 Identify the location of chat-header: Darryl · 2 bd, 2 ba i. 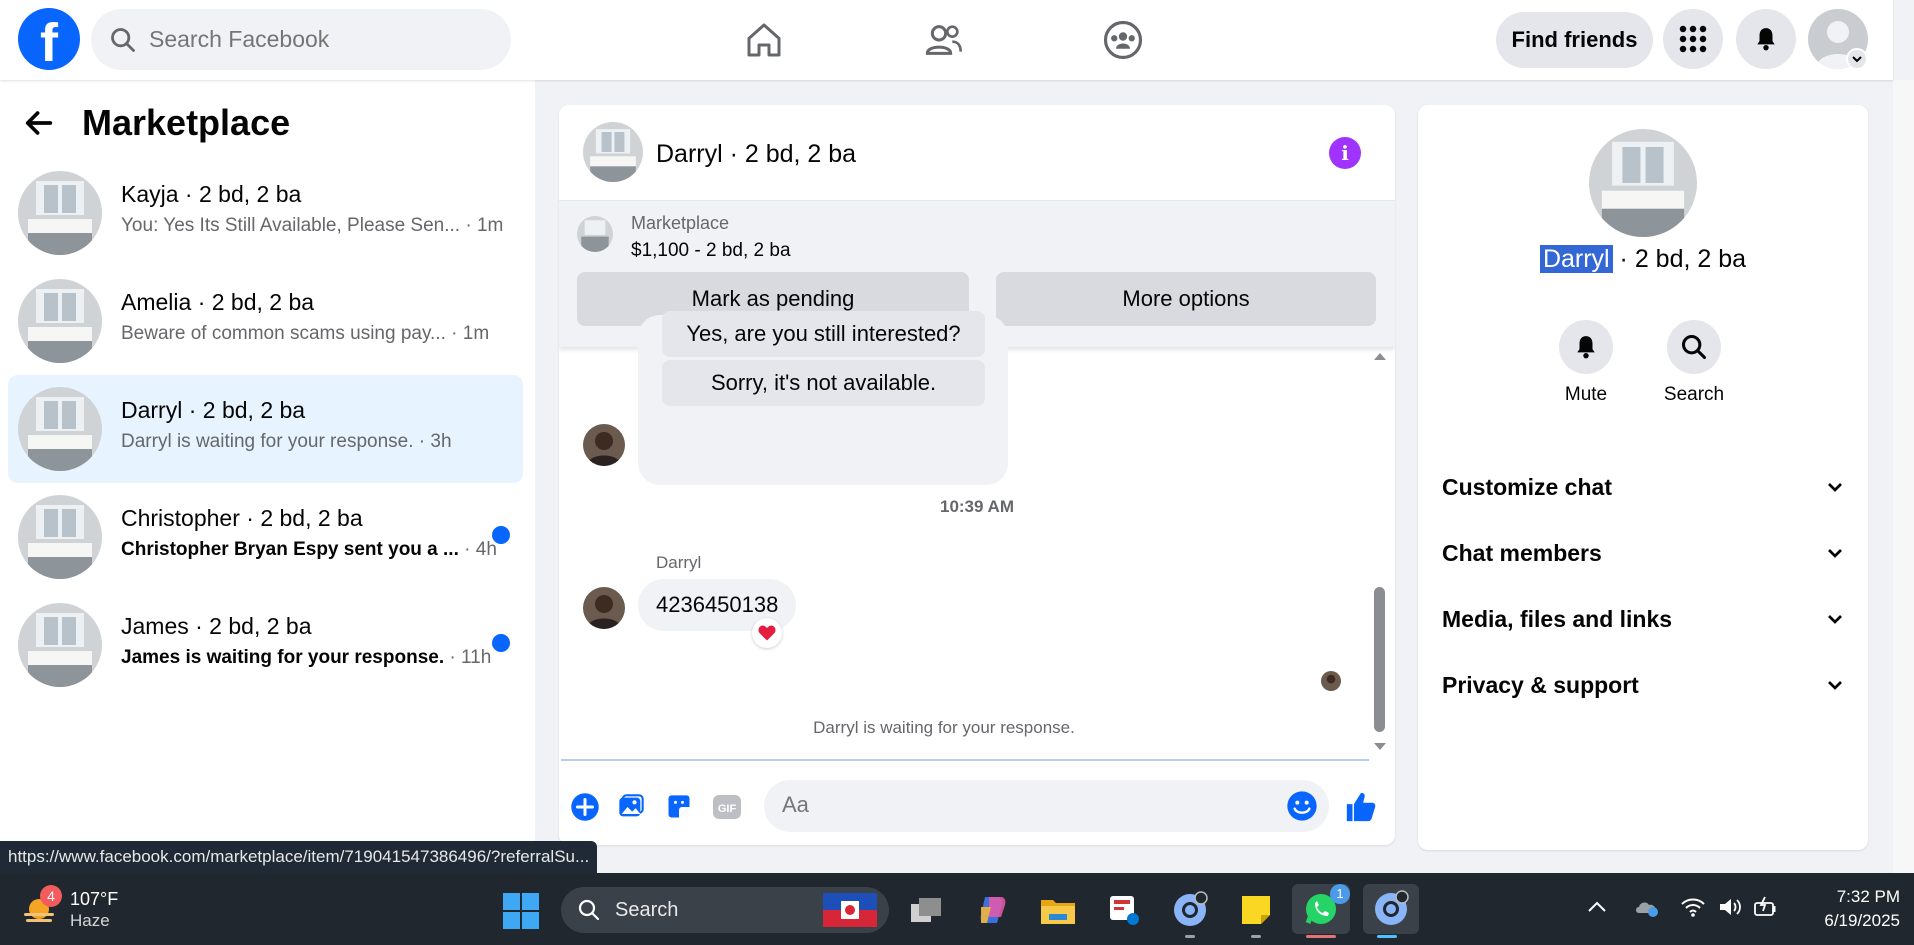
(977, 153).